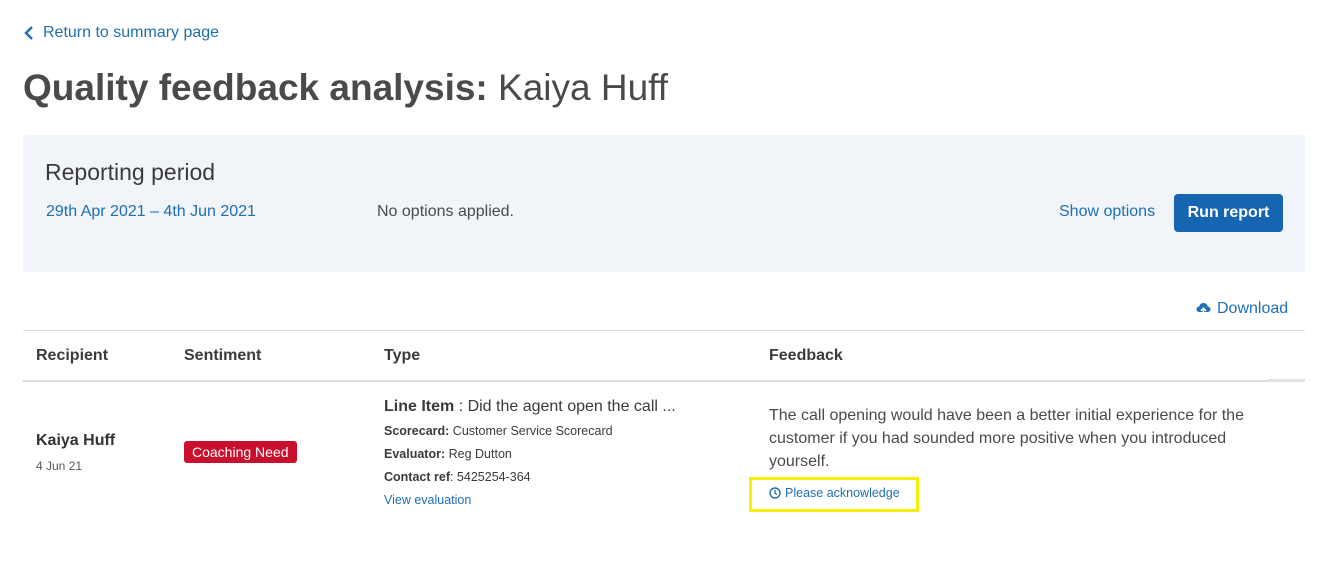 This screenshot has width=1333, height=563. I want to click on options-status-text: No options applied., so click(445, 211).